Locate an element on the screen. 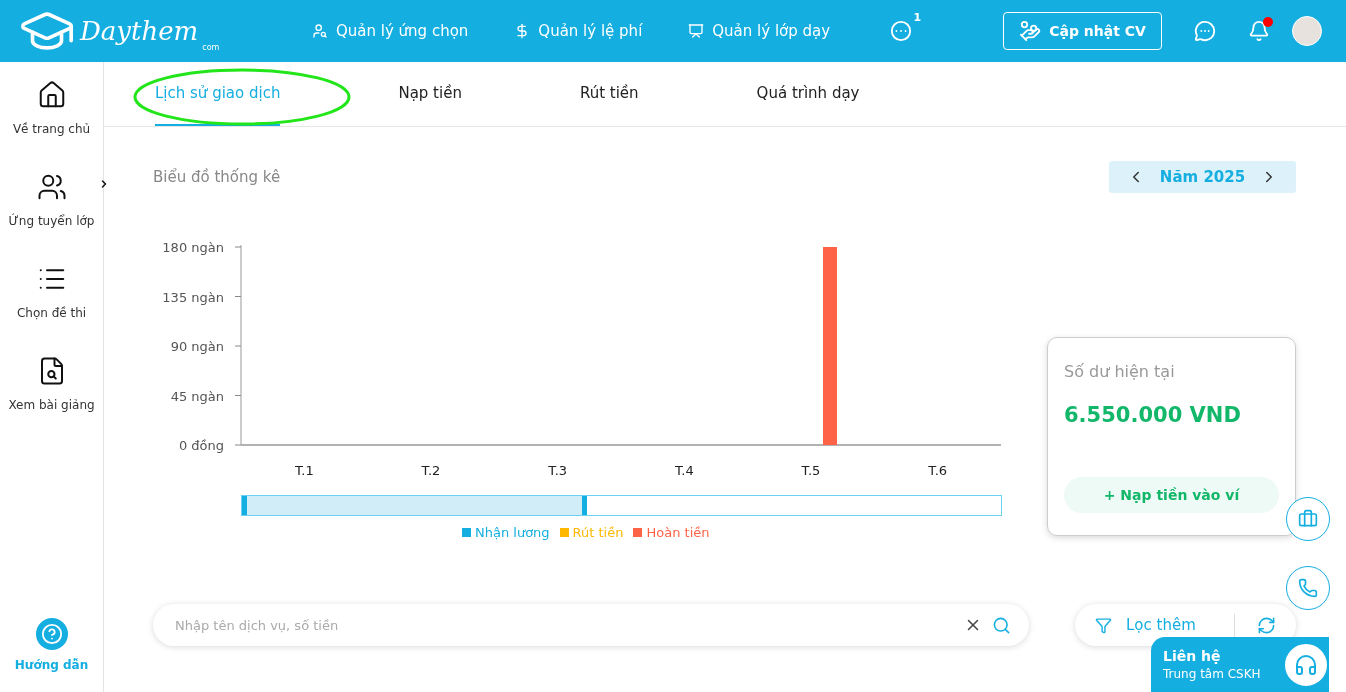 The height and width of the screenshot is (692, 1346). refresh-icon is located at coordinates (1266, 625).